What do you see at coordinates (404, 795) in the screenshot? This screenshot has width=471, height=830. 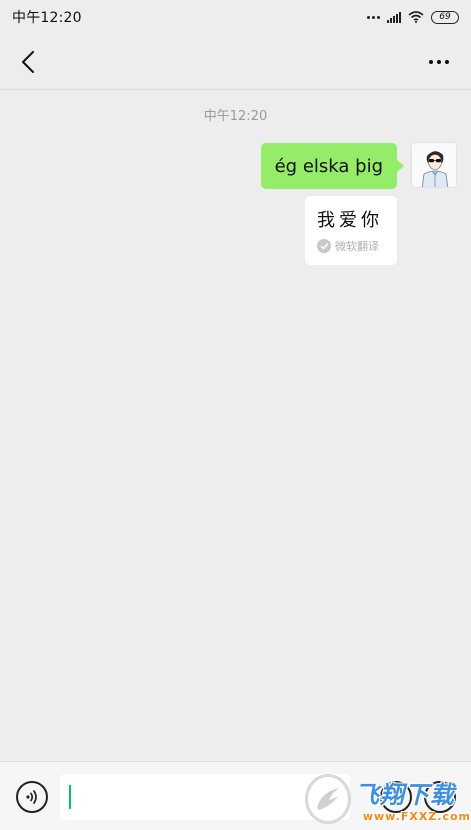 I see `watermark-title: 飞翔下载` at bounding box center [404, 795].